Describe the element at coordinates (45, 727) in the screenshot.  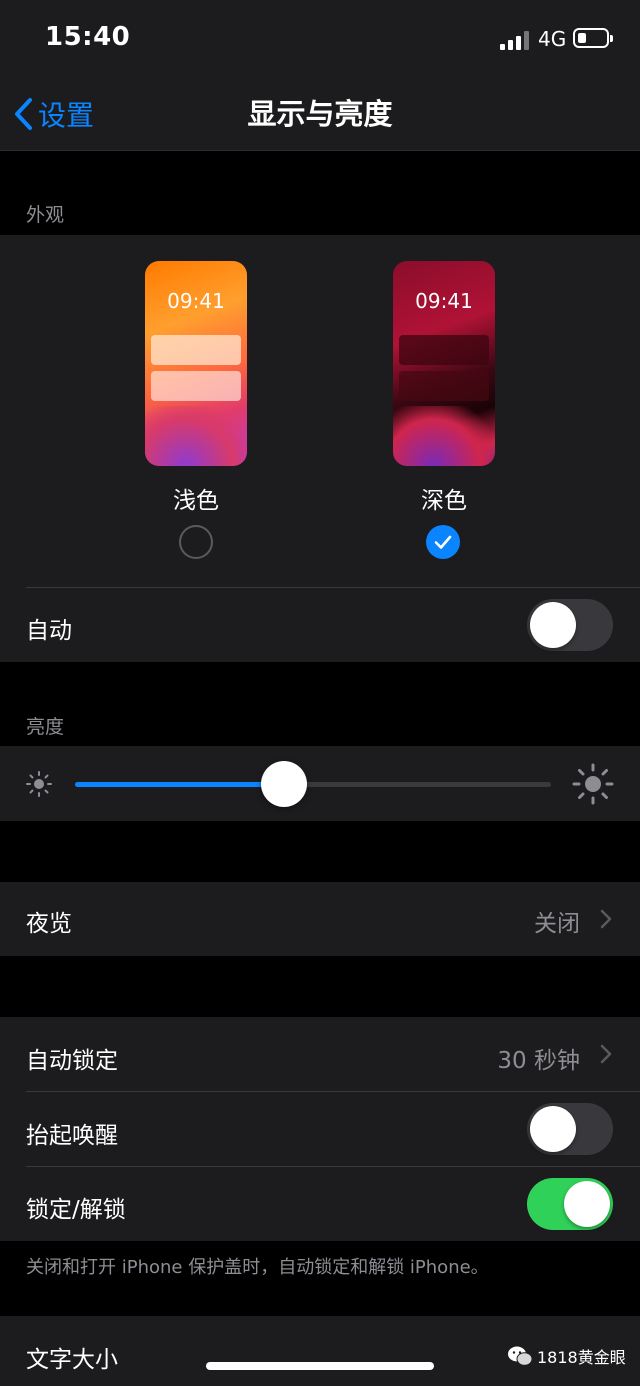
I see `section-header-brightness: 亮度` at that location.